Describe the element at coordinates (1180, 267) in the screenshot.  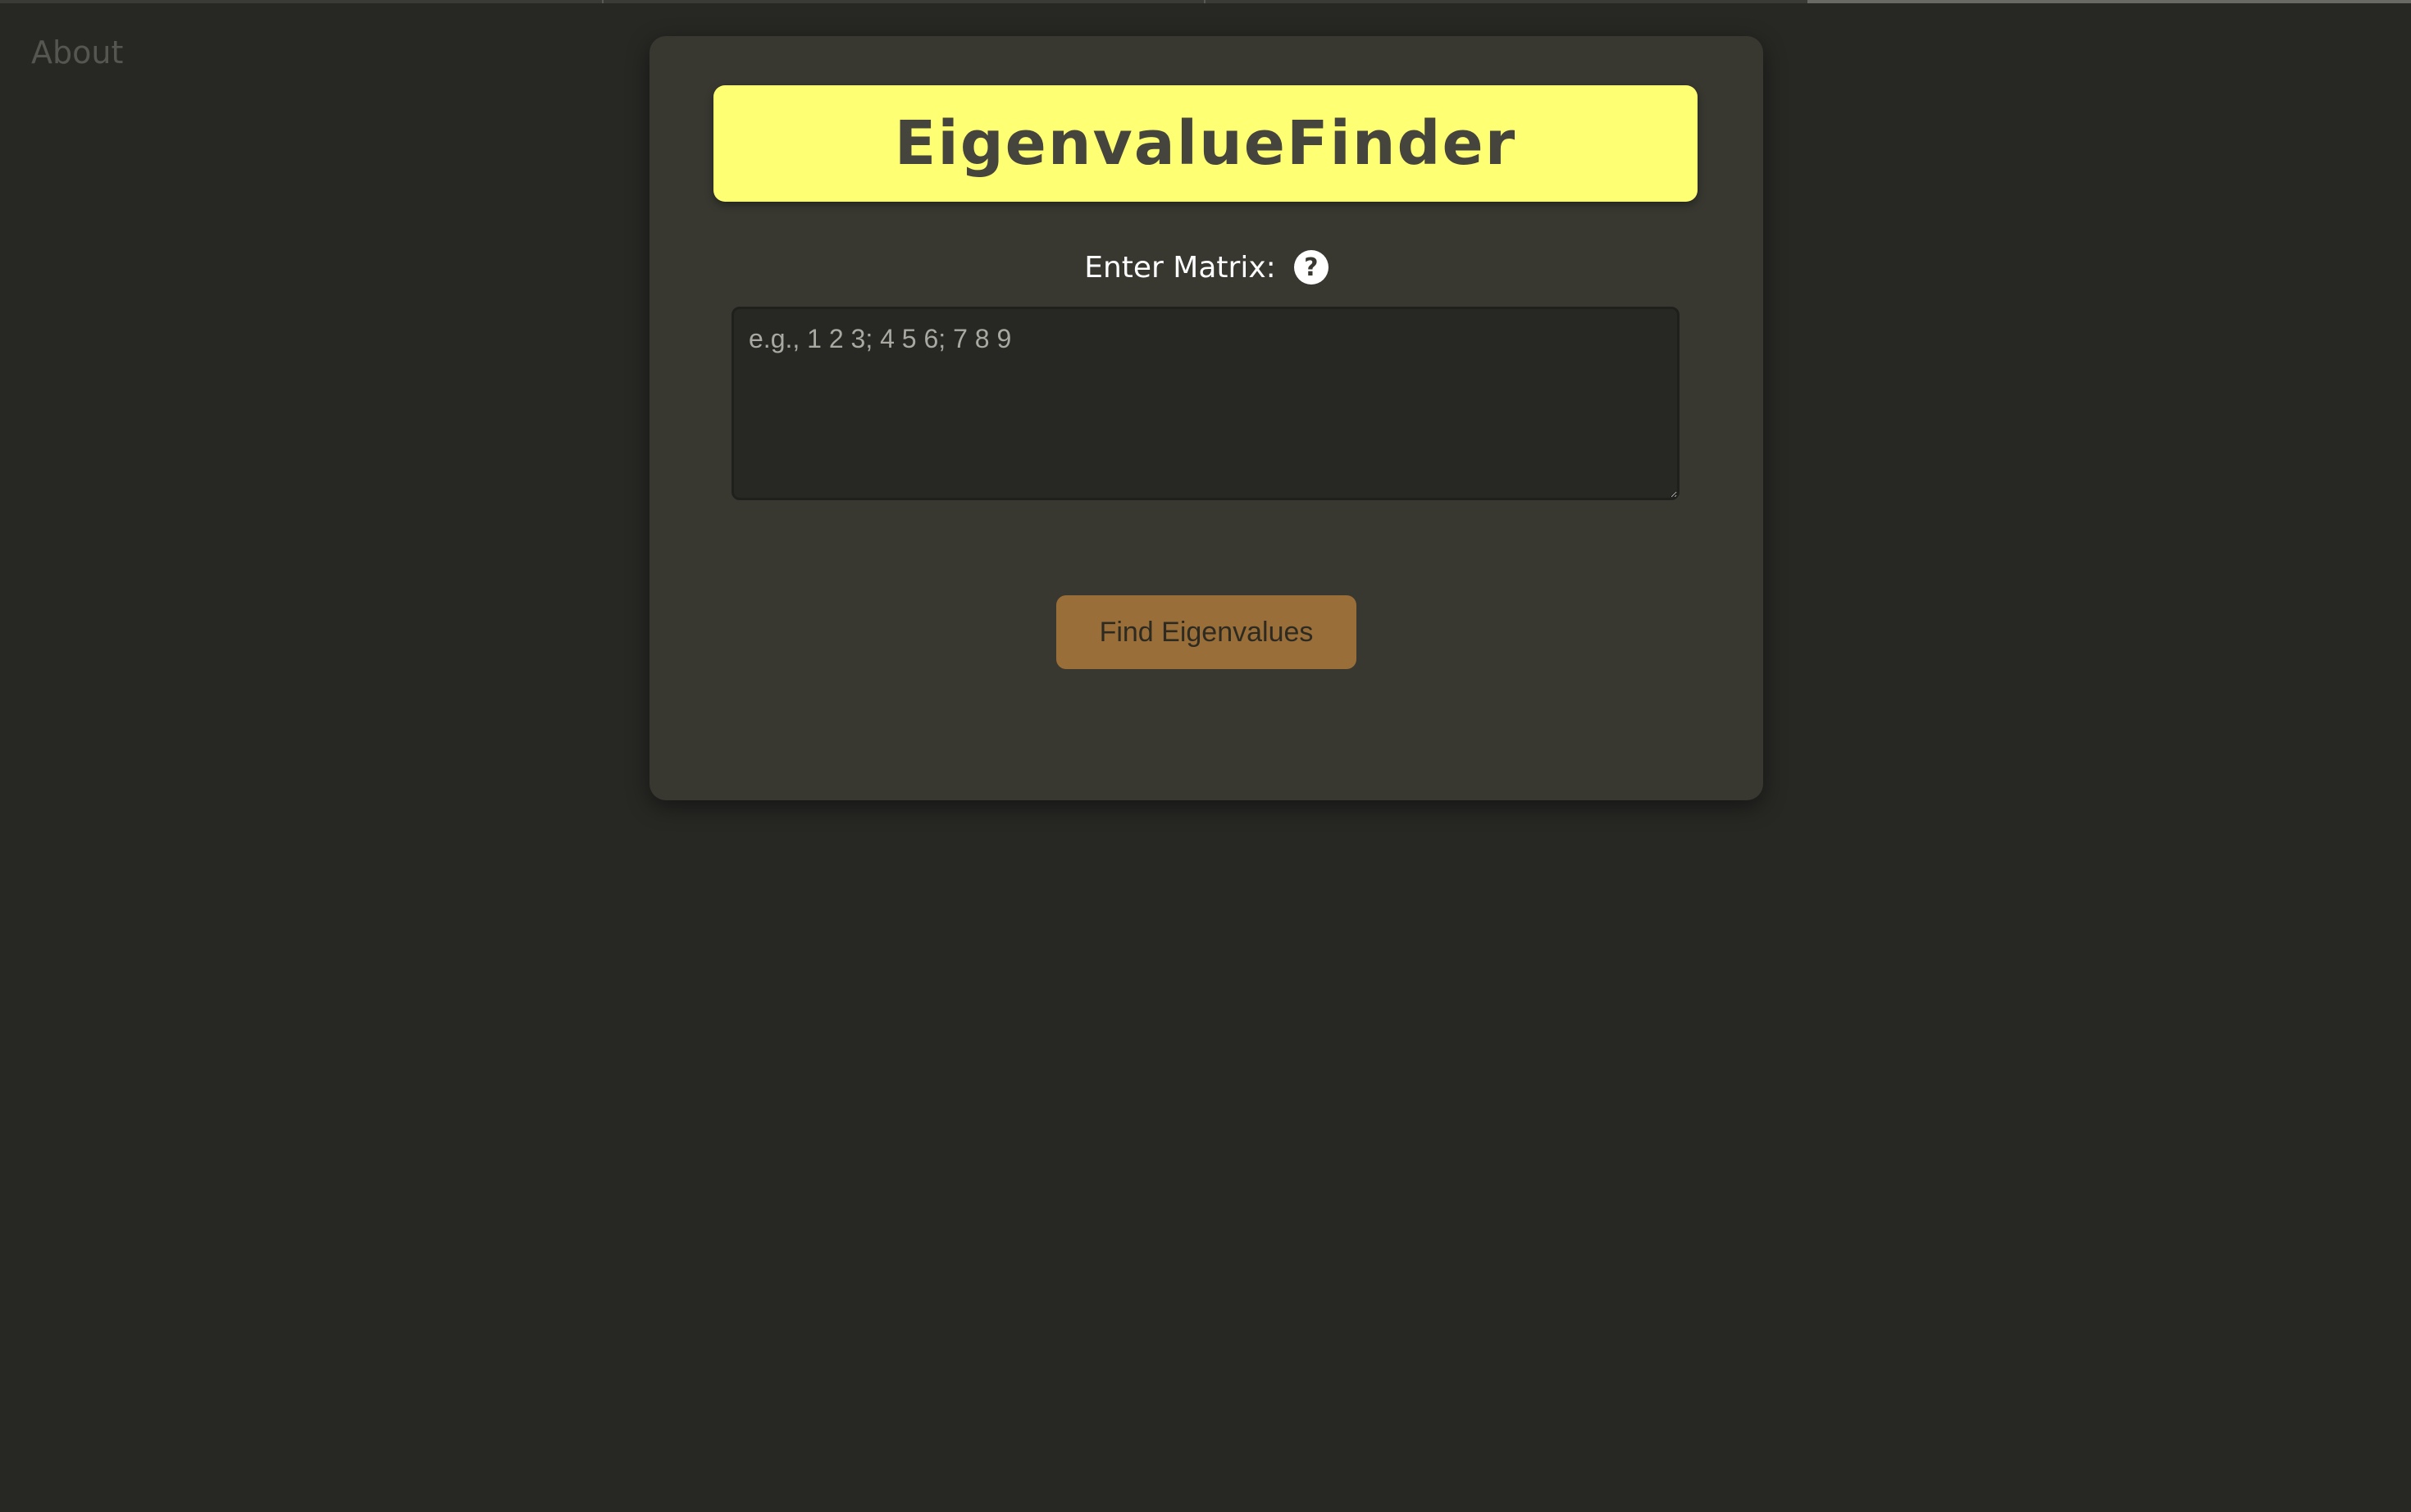
I see `matrix-label: Enter Matrix:` at that location.